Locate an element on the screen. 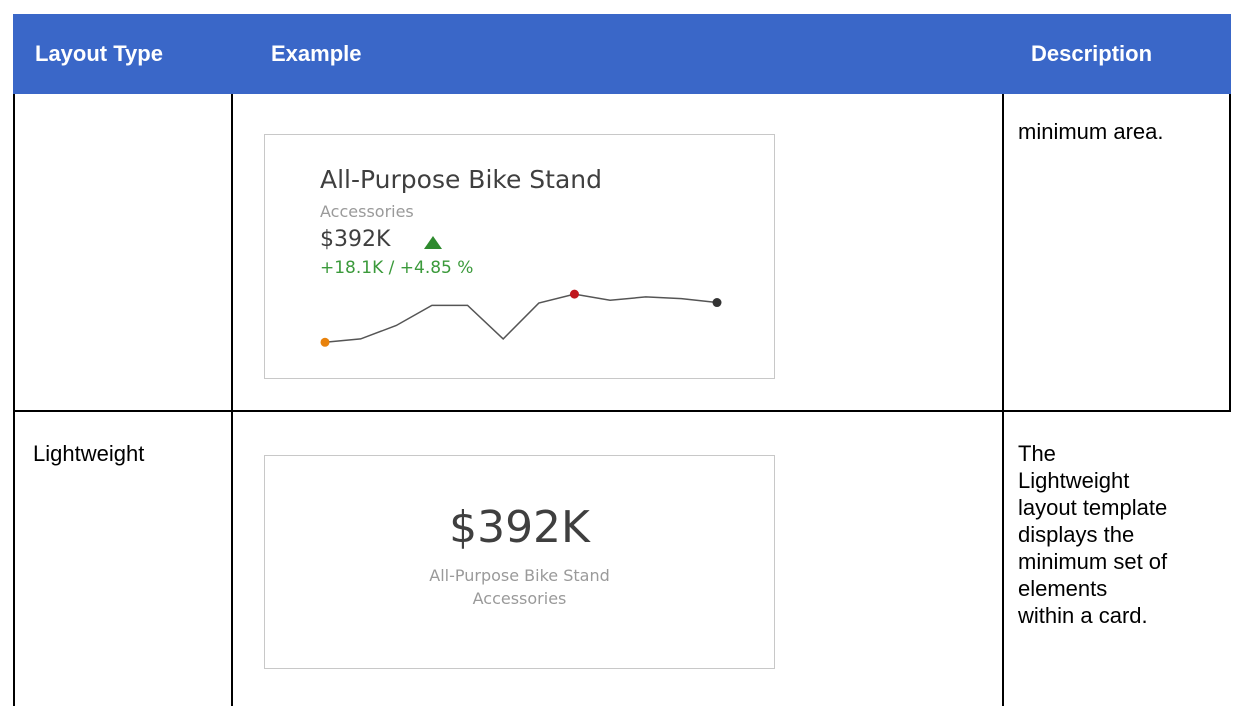 This screenshot has height=706, width=1243. row1-description: minimum area. is located at coordinates (1090, 131).